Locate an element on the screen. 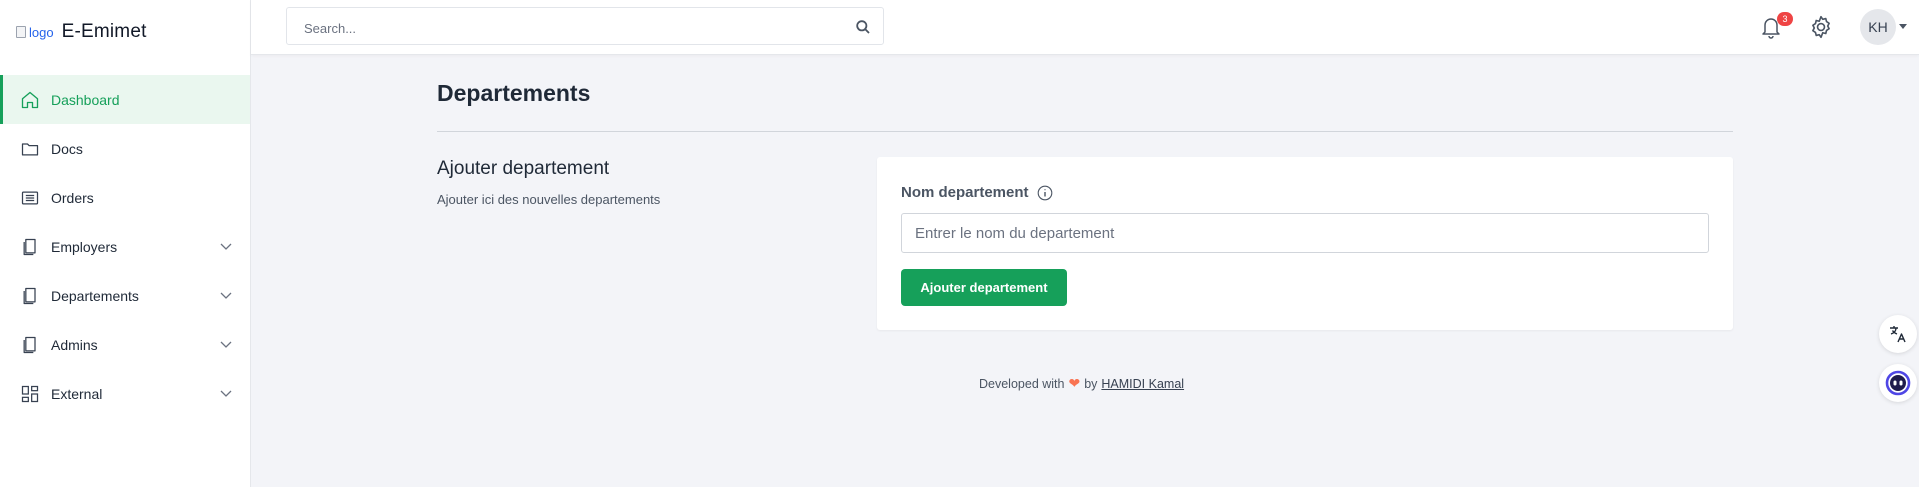  folder-icon is located at coordinates (30, 149).